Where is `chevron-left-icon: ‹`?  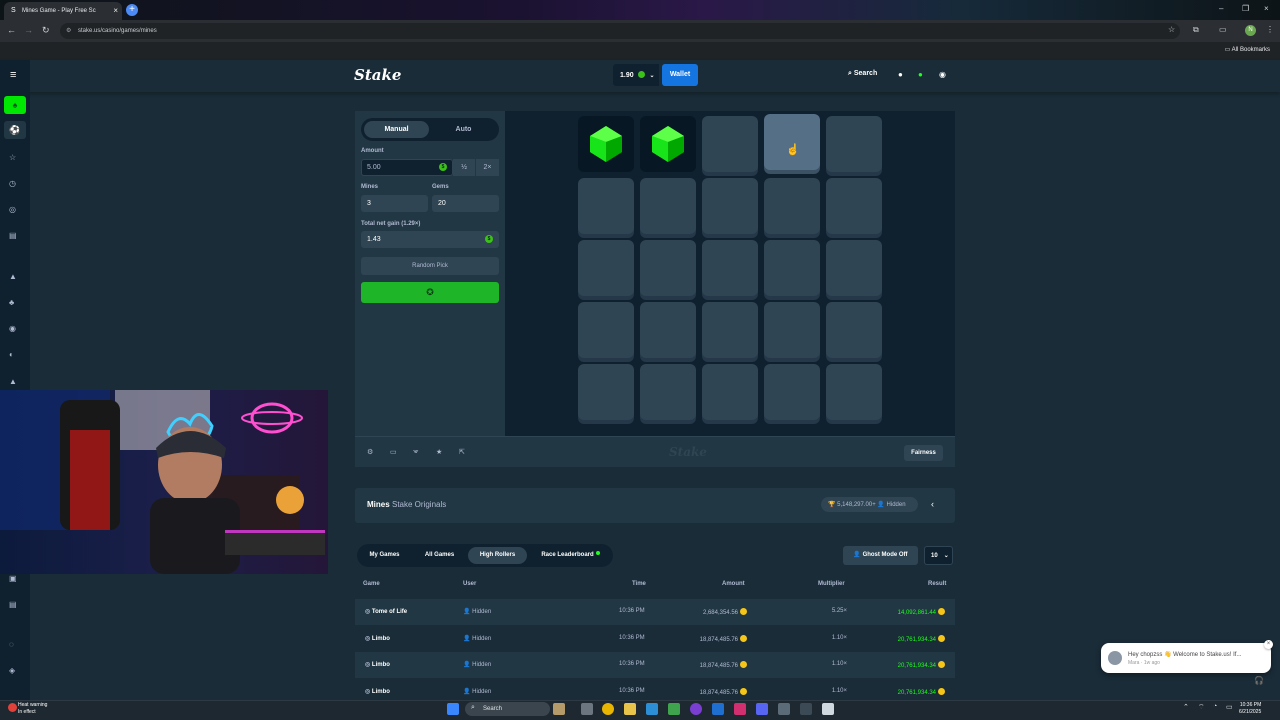
chevron-left-icon: ‹ is located at coordinates (932, 504).